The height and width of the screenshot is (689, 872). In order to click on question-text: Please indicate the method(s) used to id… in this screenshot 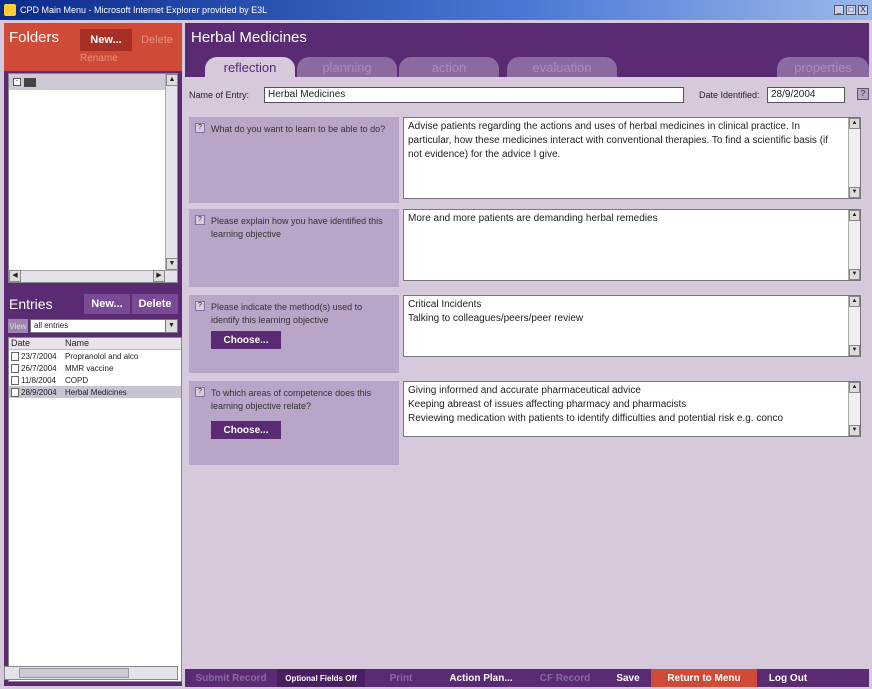, I will do `click(287, 313)`.